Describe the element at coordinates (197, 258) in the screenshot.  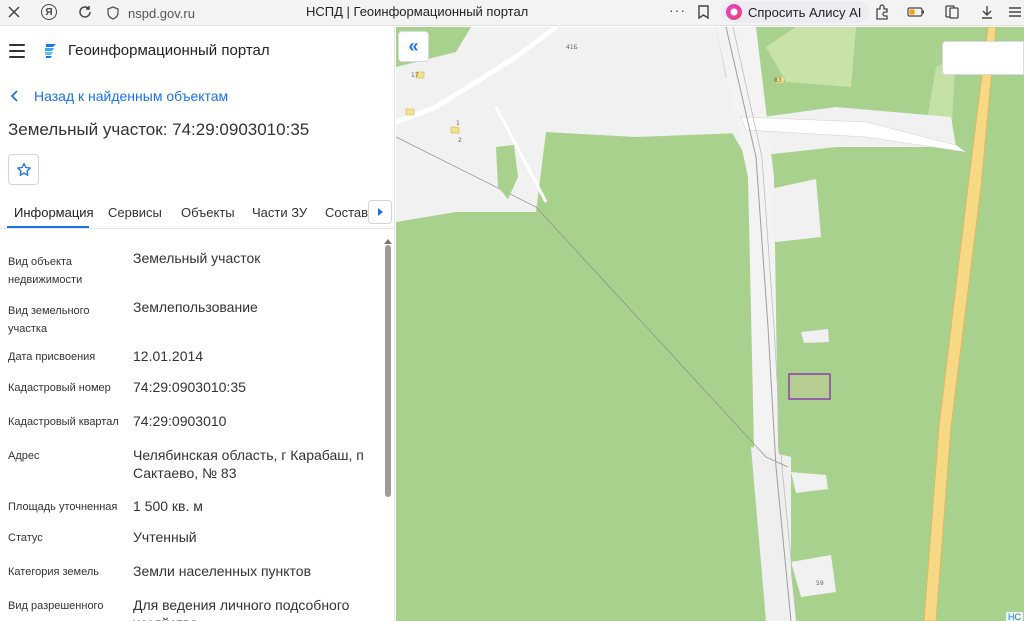
I see `property-value: Земельный участок` at that location.